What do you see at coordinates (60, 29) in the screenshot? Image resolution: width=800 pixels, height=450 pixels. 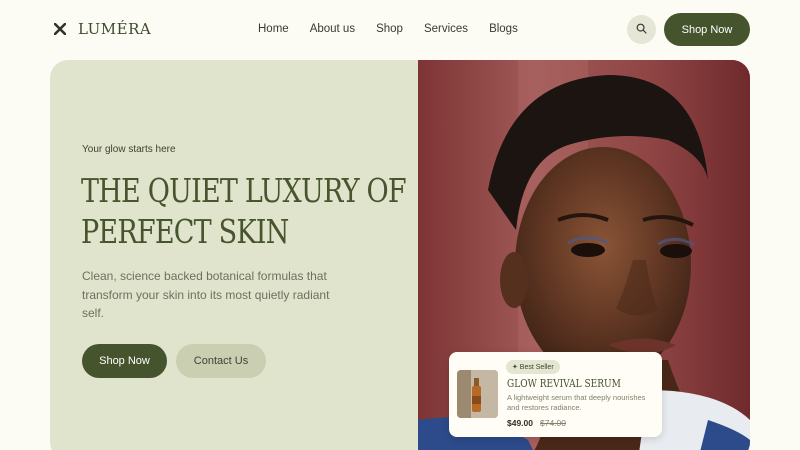 I see `x-mark-icon` at bounding box center [60, 29].